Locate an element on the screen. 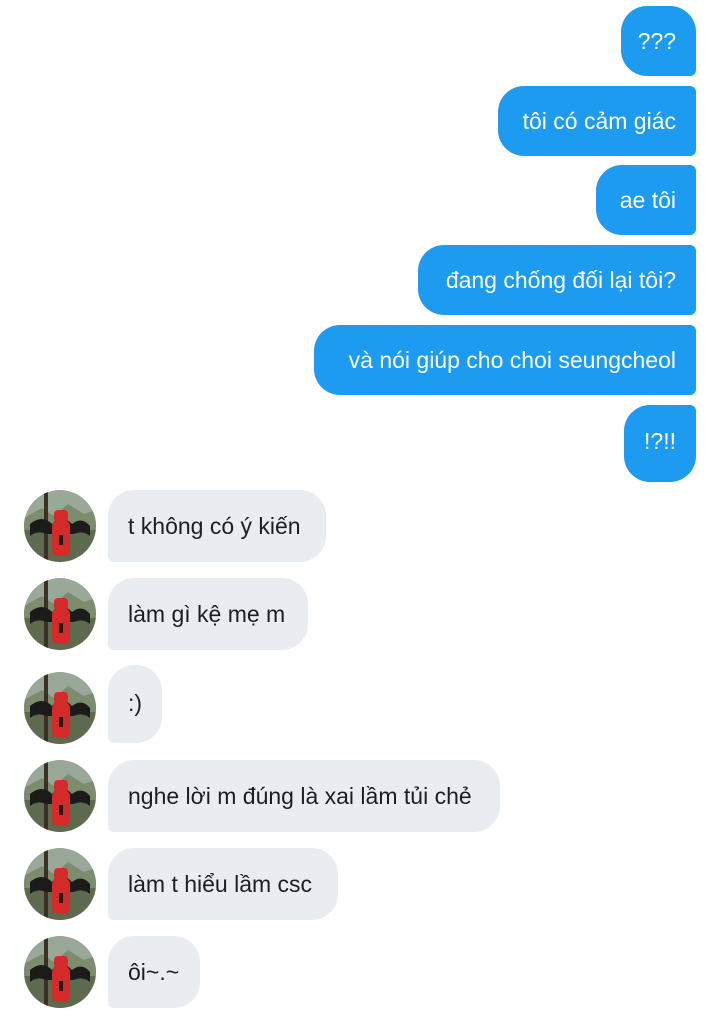 The image size is (720, 1024). received-message-bubble: ôi~.~ is located at coordinates (154, 972).